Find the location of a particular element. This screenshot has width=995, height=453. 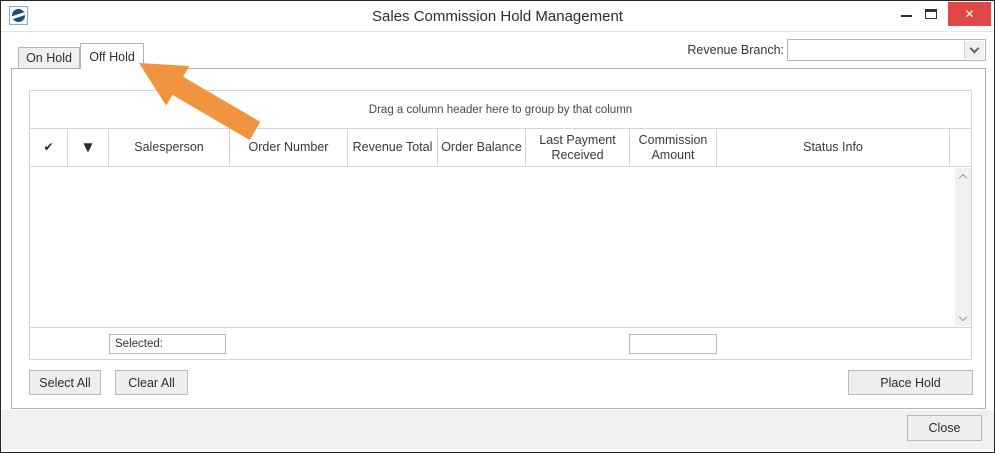

grid-footer-row: Selected: is located at coordinates (500, 342).